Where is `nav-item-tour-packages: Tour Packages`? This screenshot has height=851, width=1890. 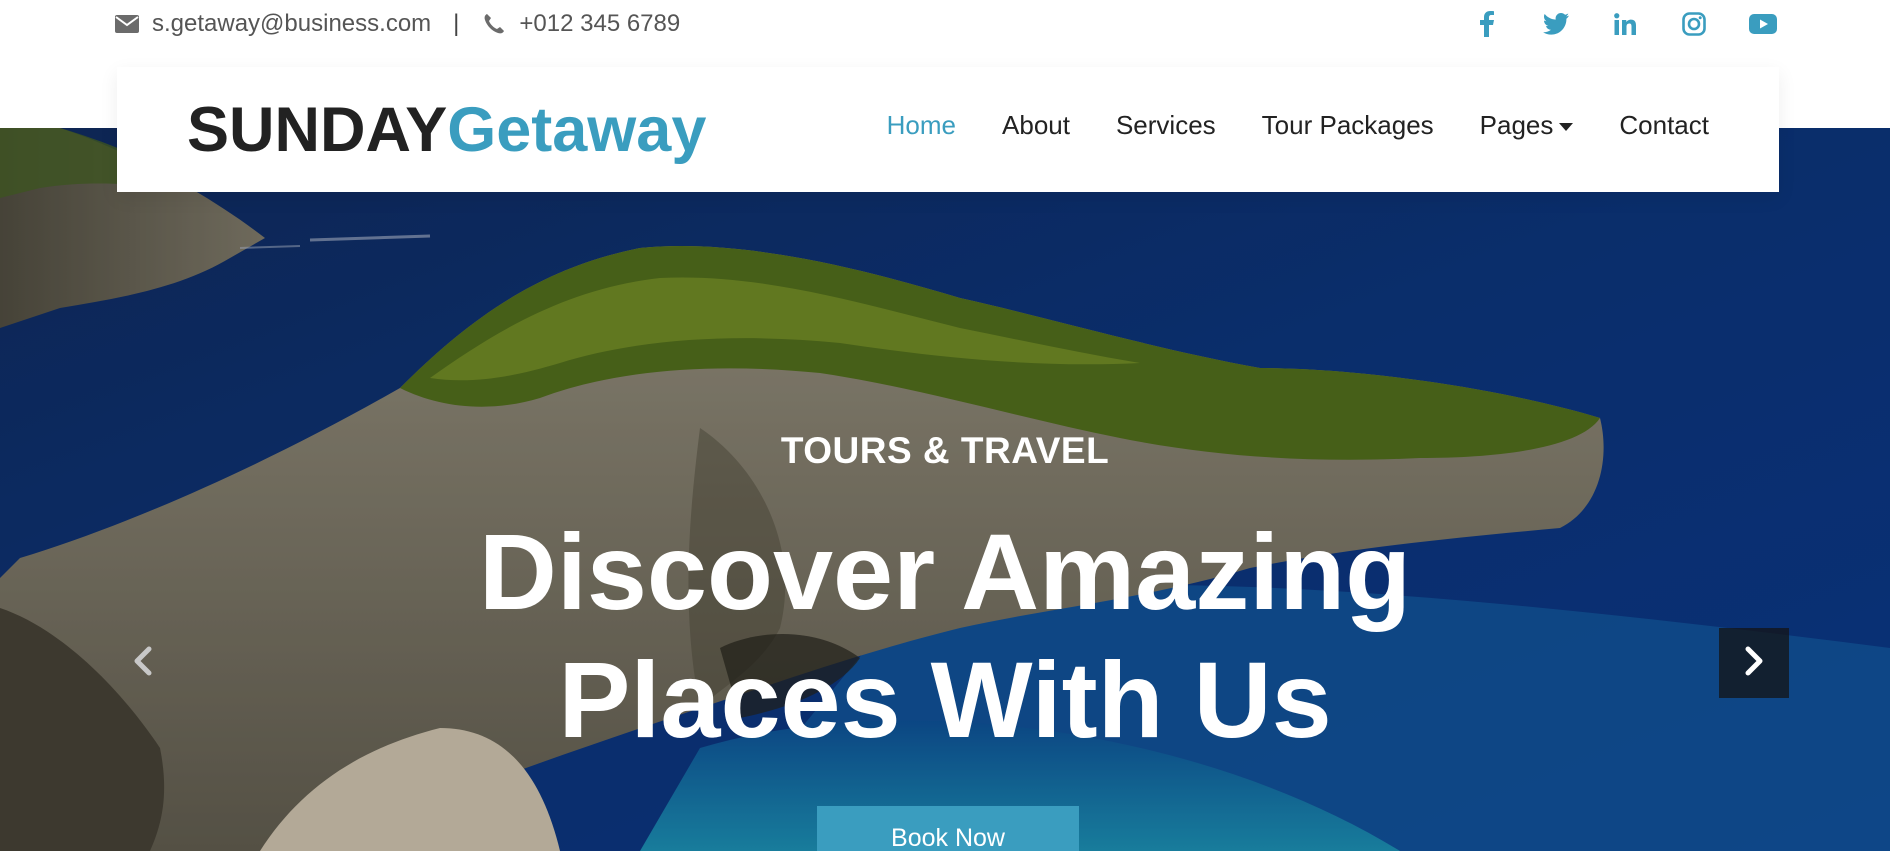 nav-item-tour-packages: Tour Packages is located at coordinates (1348, 125).